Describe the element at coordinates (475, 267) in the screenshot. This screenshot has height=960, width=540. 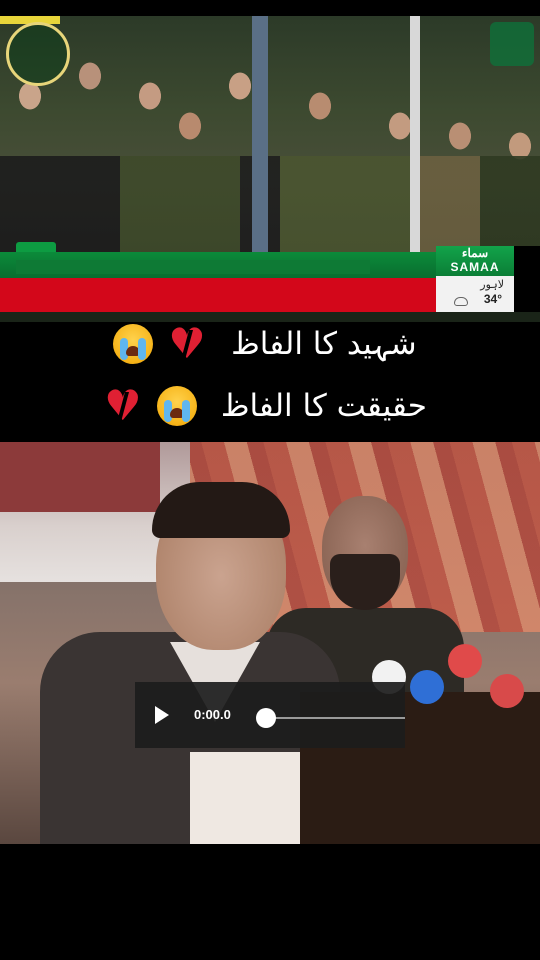
I see `channel-name: SAMAA` at that location.